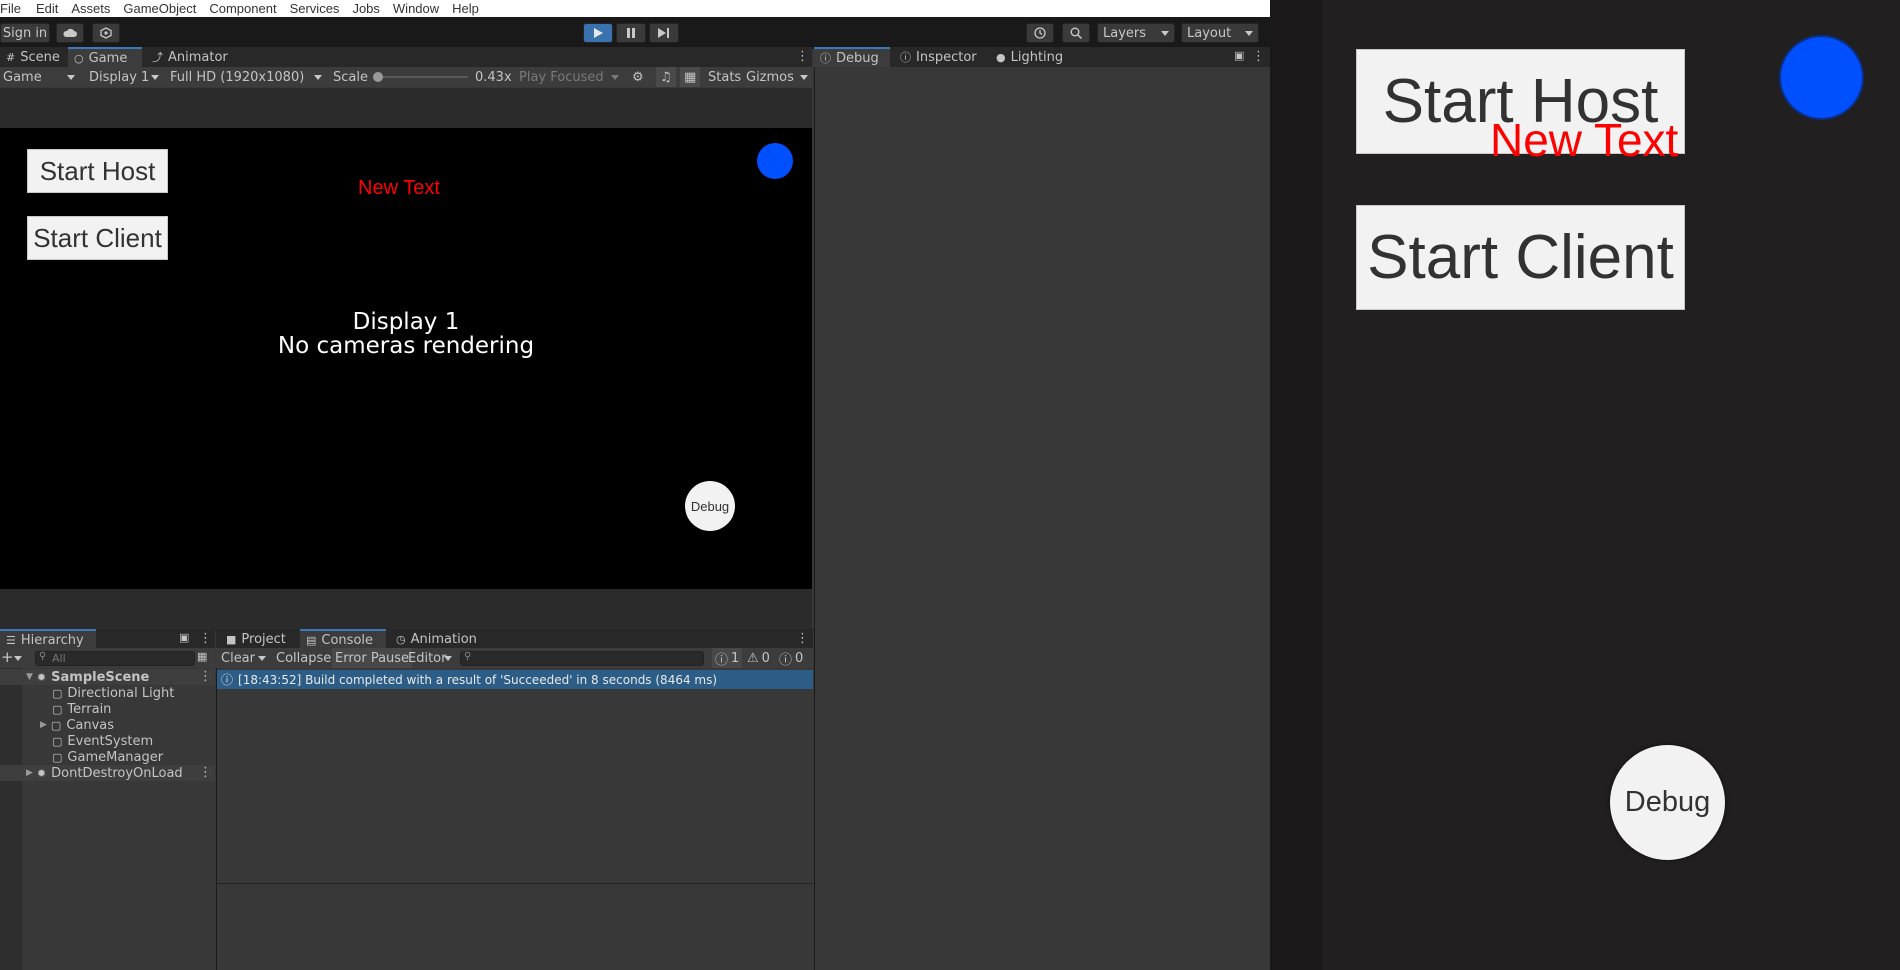 This screenshot has height=970, width=1900. Describe the element at coordinates (443, 639) in the screenshot. I see `tab-animation-label: Animation` at that location.